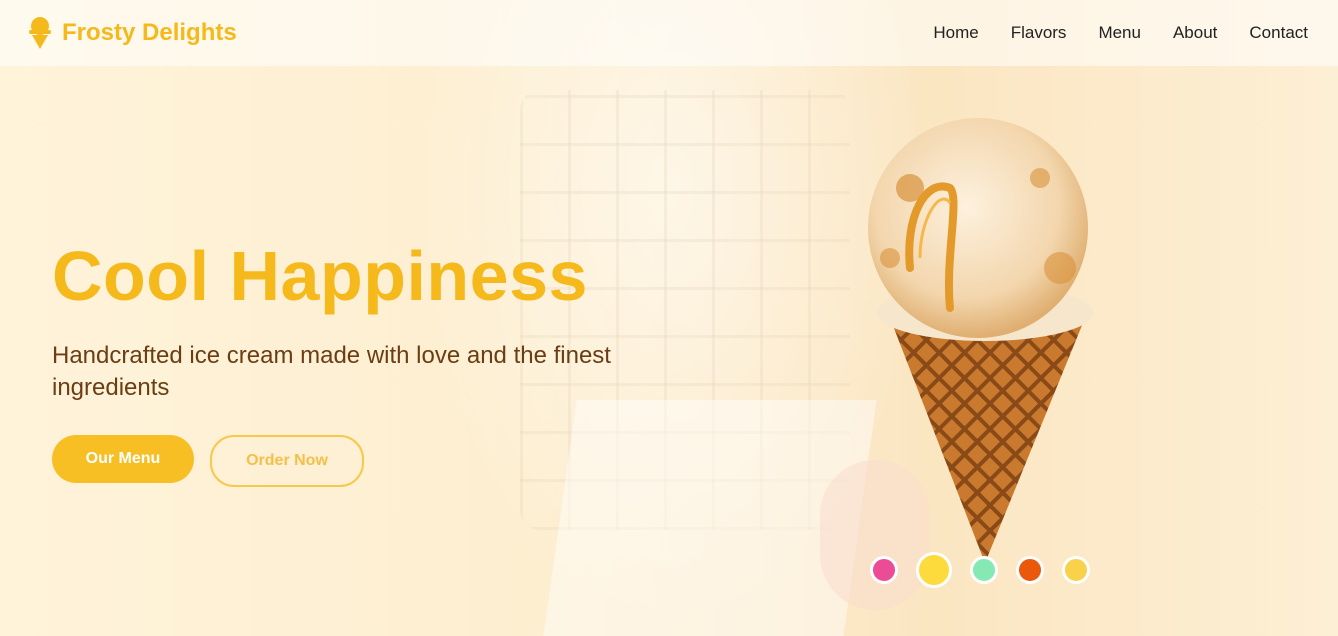 This screenshot has height=636, width=1338. I want to click on ice-cream-cone-image, so click(980, 340).